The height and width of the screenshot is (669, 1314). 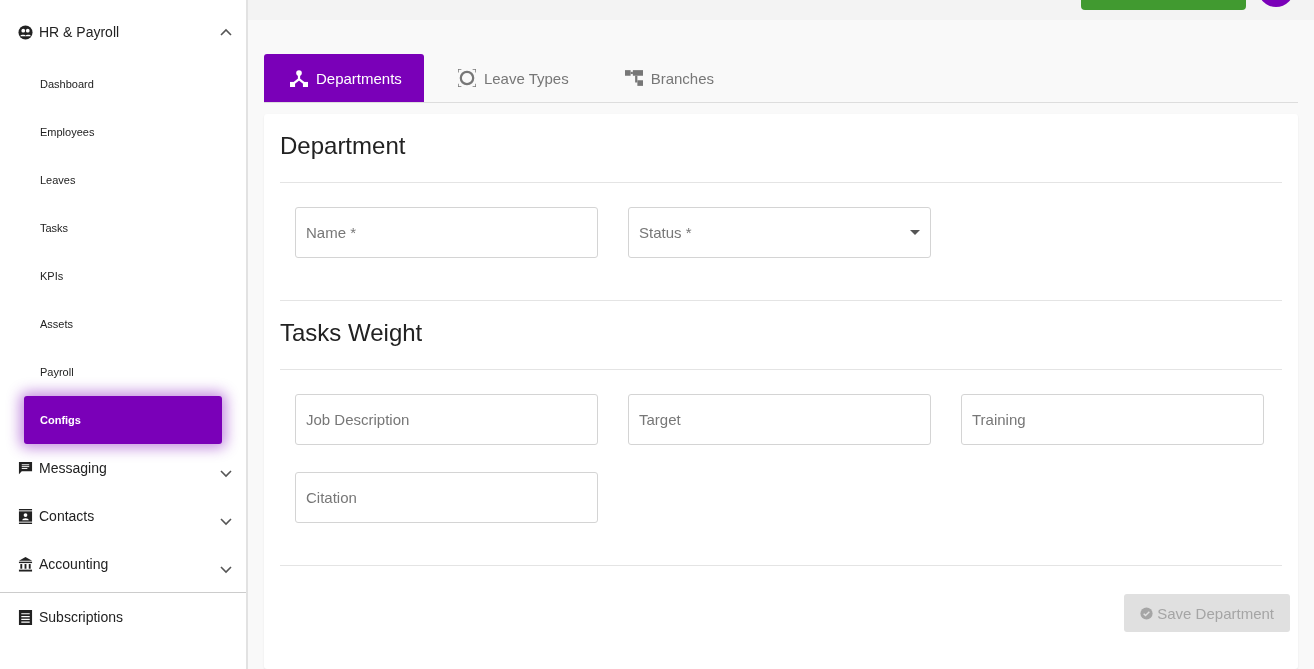 I want to click on sidebar-item: Subscriptions, so click(x=123, y=617).